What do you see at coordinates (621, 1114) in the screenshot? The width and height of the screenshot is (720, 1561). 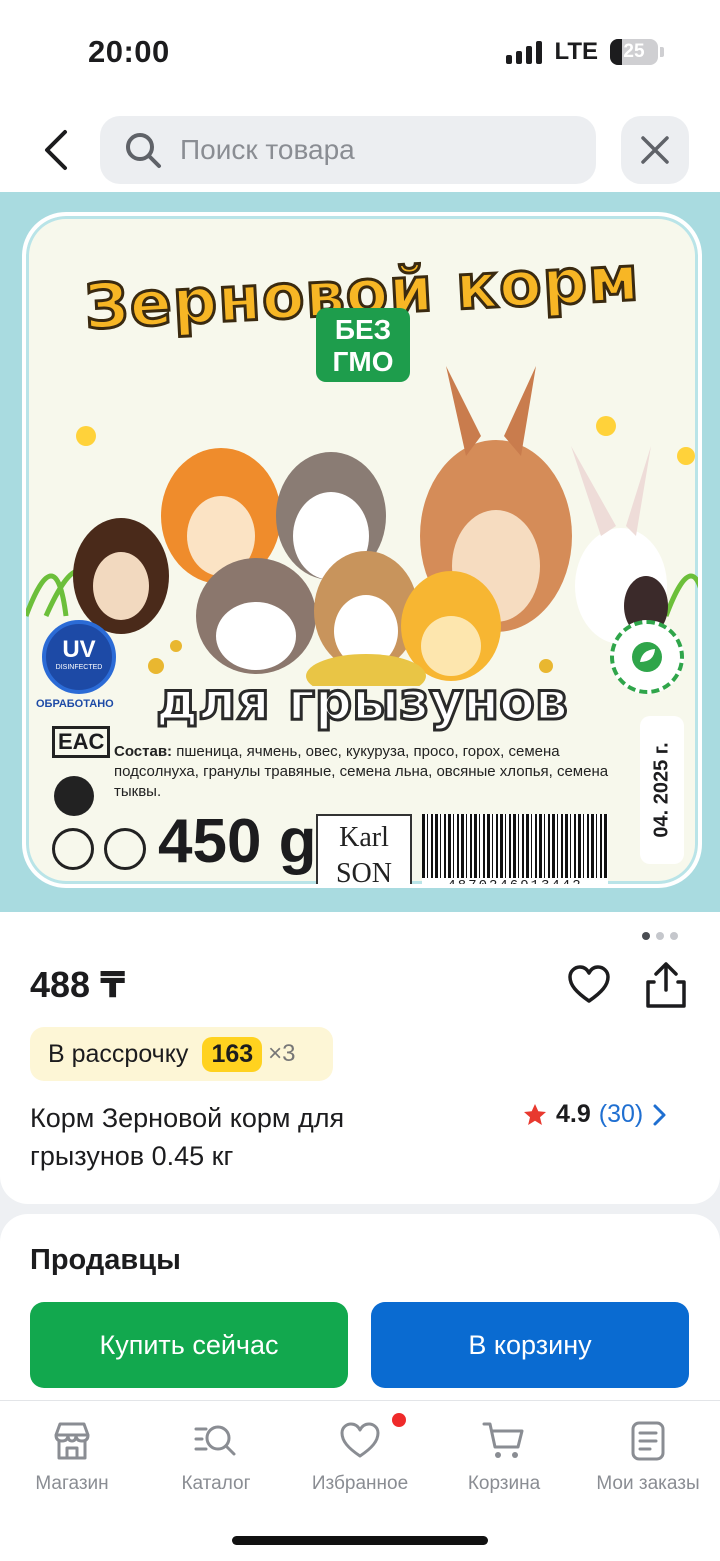 I see `review-count: (30)` at bounding box center [621, 1114].